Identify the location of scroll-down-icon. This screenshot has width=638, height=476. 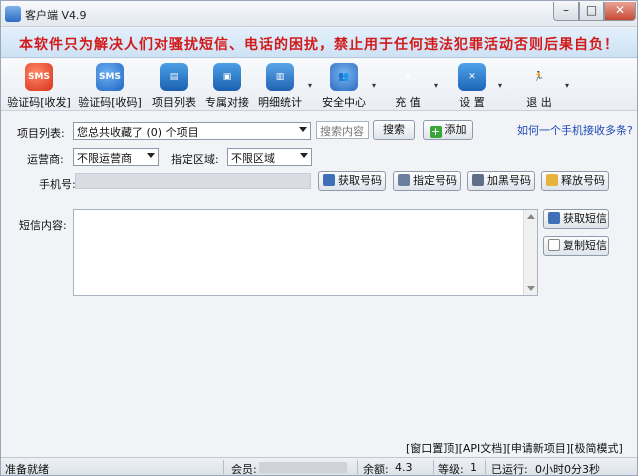
(531, 288).